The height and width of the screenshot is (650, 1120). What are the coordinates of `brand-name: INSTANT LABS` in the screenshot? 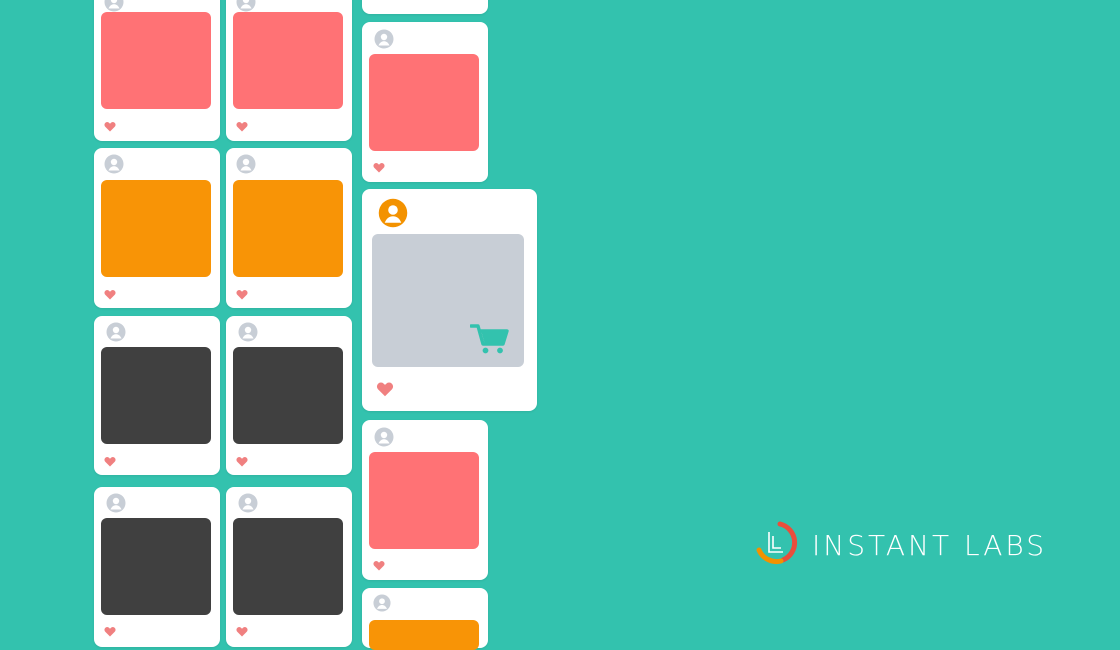 It's located at (930, 545).